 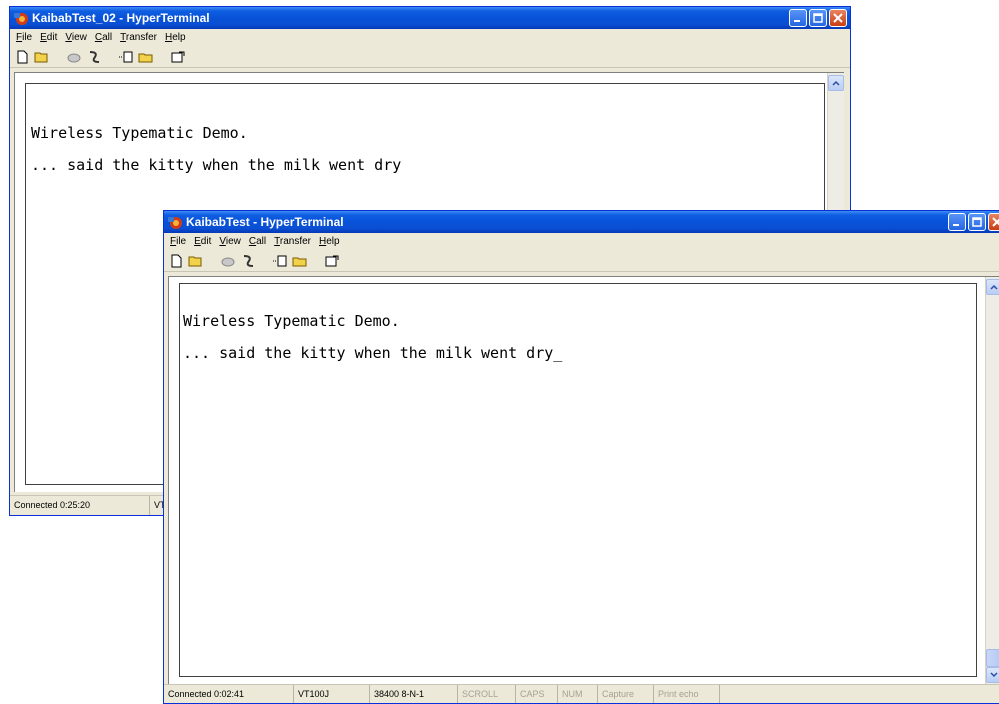 I want to click on front-menu-transfer: Transfer, so click(x=292, y=241).